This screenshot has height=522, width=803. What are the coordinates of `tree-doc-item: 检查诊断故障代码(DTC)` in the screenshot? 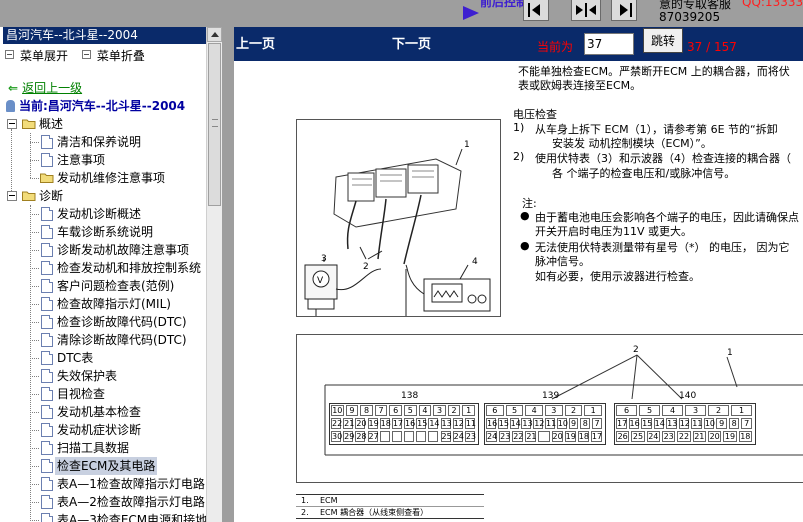 It's located at (94, 322).